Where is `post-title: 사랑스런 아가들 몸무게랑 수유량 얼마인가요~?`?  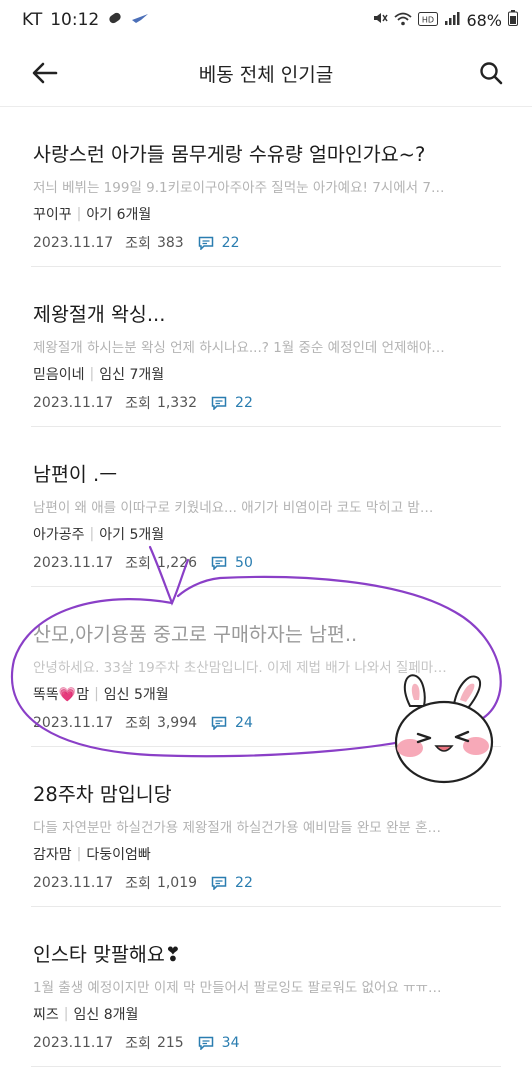 post-title: 사랑스런 아가들 몸무게랑 수유량 얼마인가요~? is located at coordinates (229, 154).